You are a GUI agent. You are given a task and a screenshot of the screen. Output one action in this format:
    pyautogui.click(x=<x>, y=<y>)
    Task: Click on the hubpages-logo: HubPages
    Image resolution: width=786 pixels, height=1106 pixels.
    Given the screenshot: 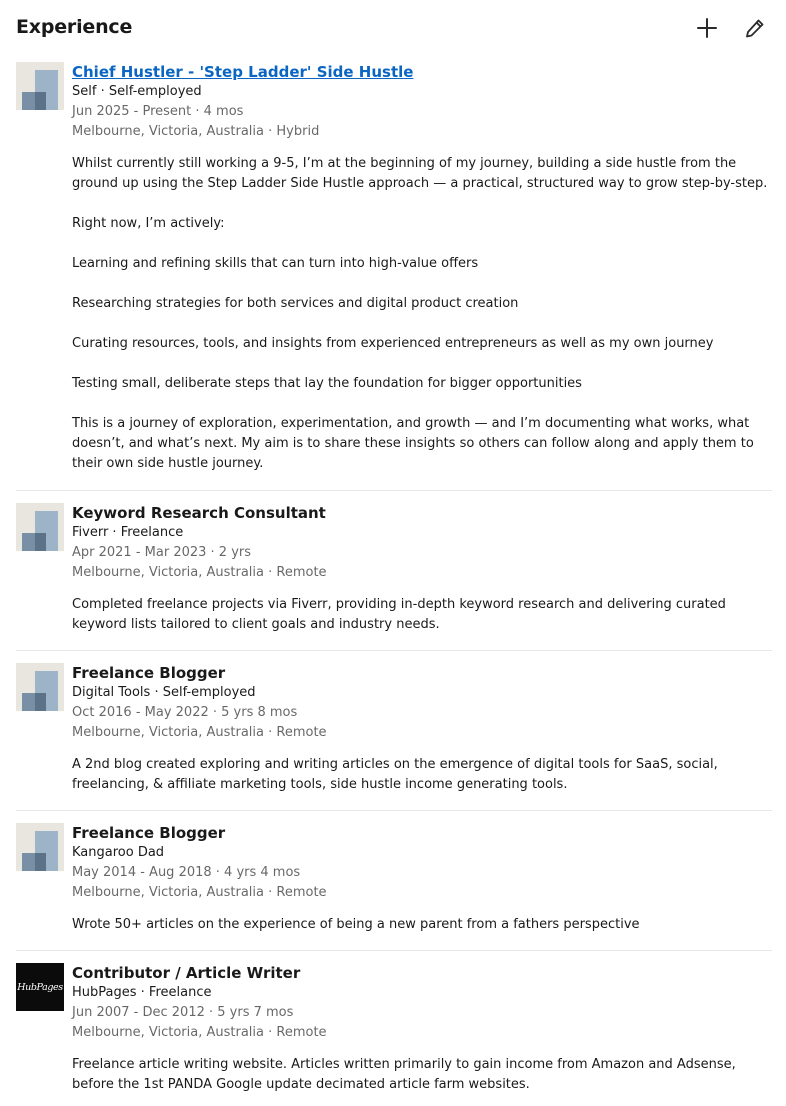 What is the action you would take?
    pyautogui.click(x=40, y=987)
    